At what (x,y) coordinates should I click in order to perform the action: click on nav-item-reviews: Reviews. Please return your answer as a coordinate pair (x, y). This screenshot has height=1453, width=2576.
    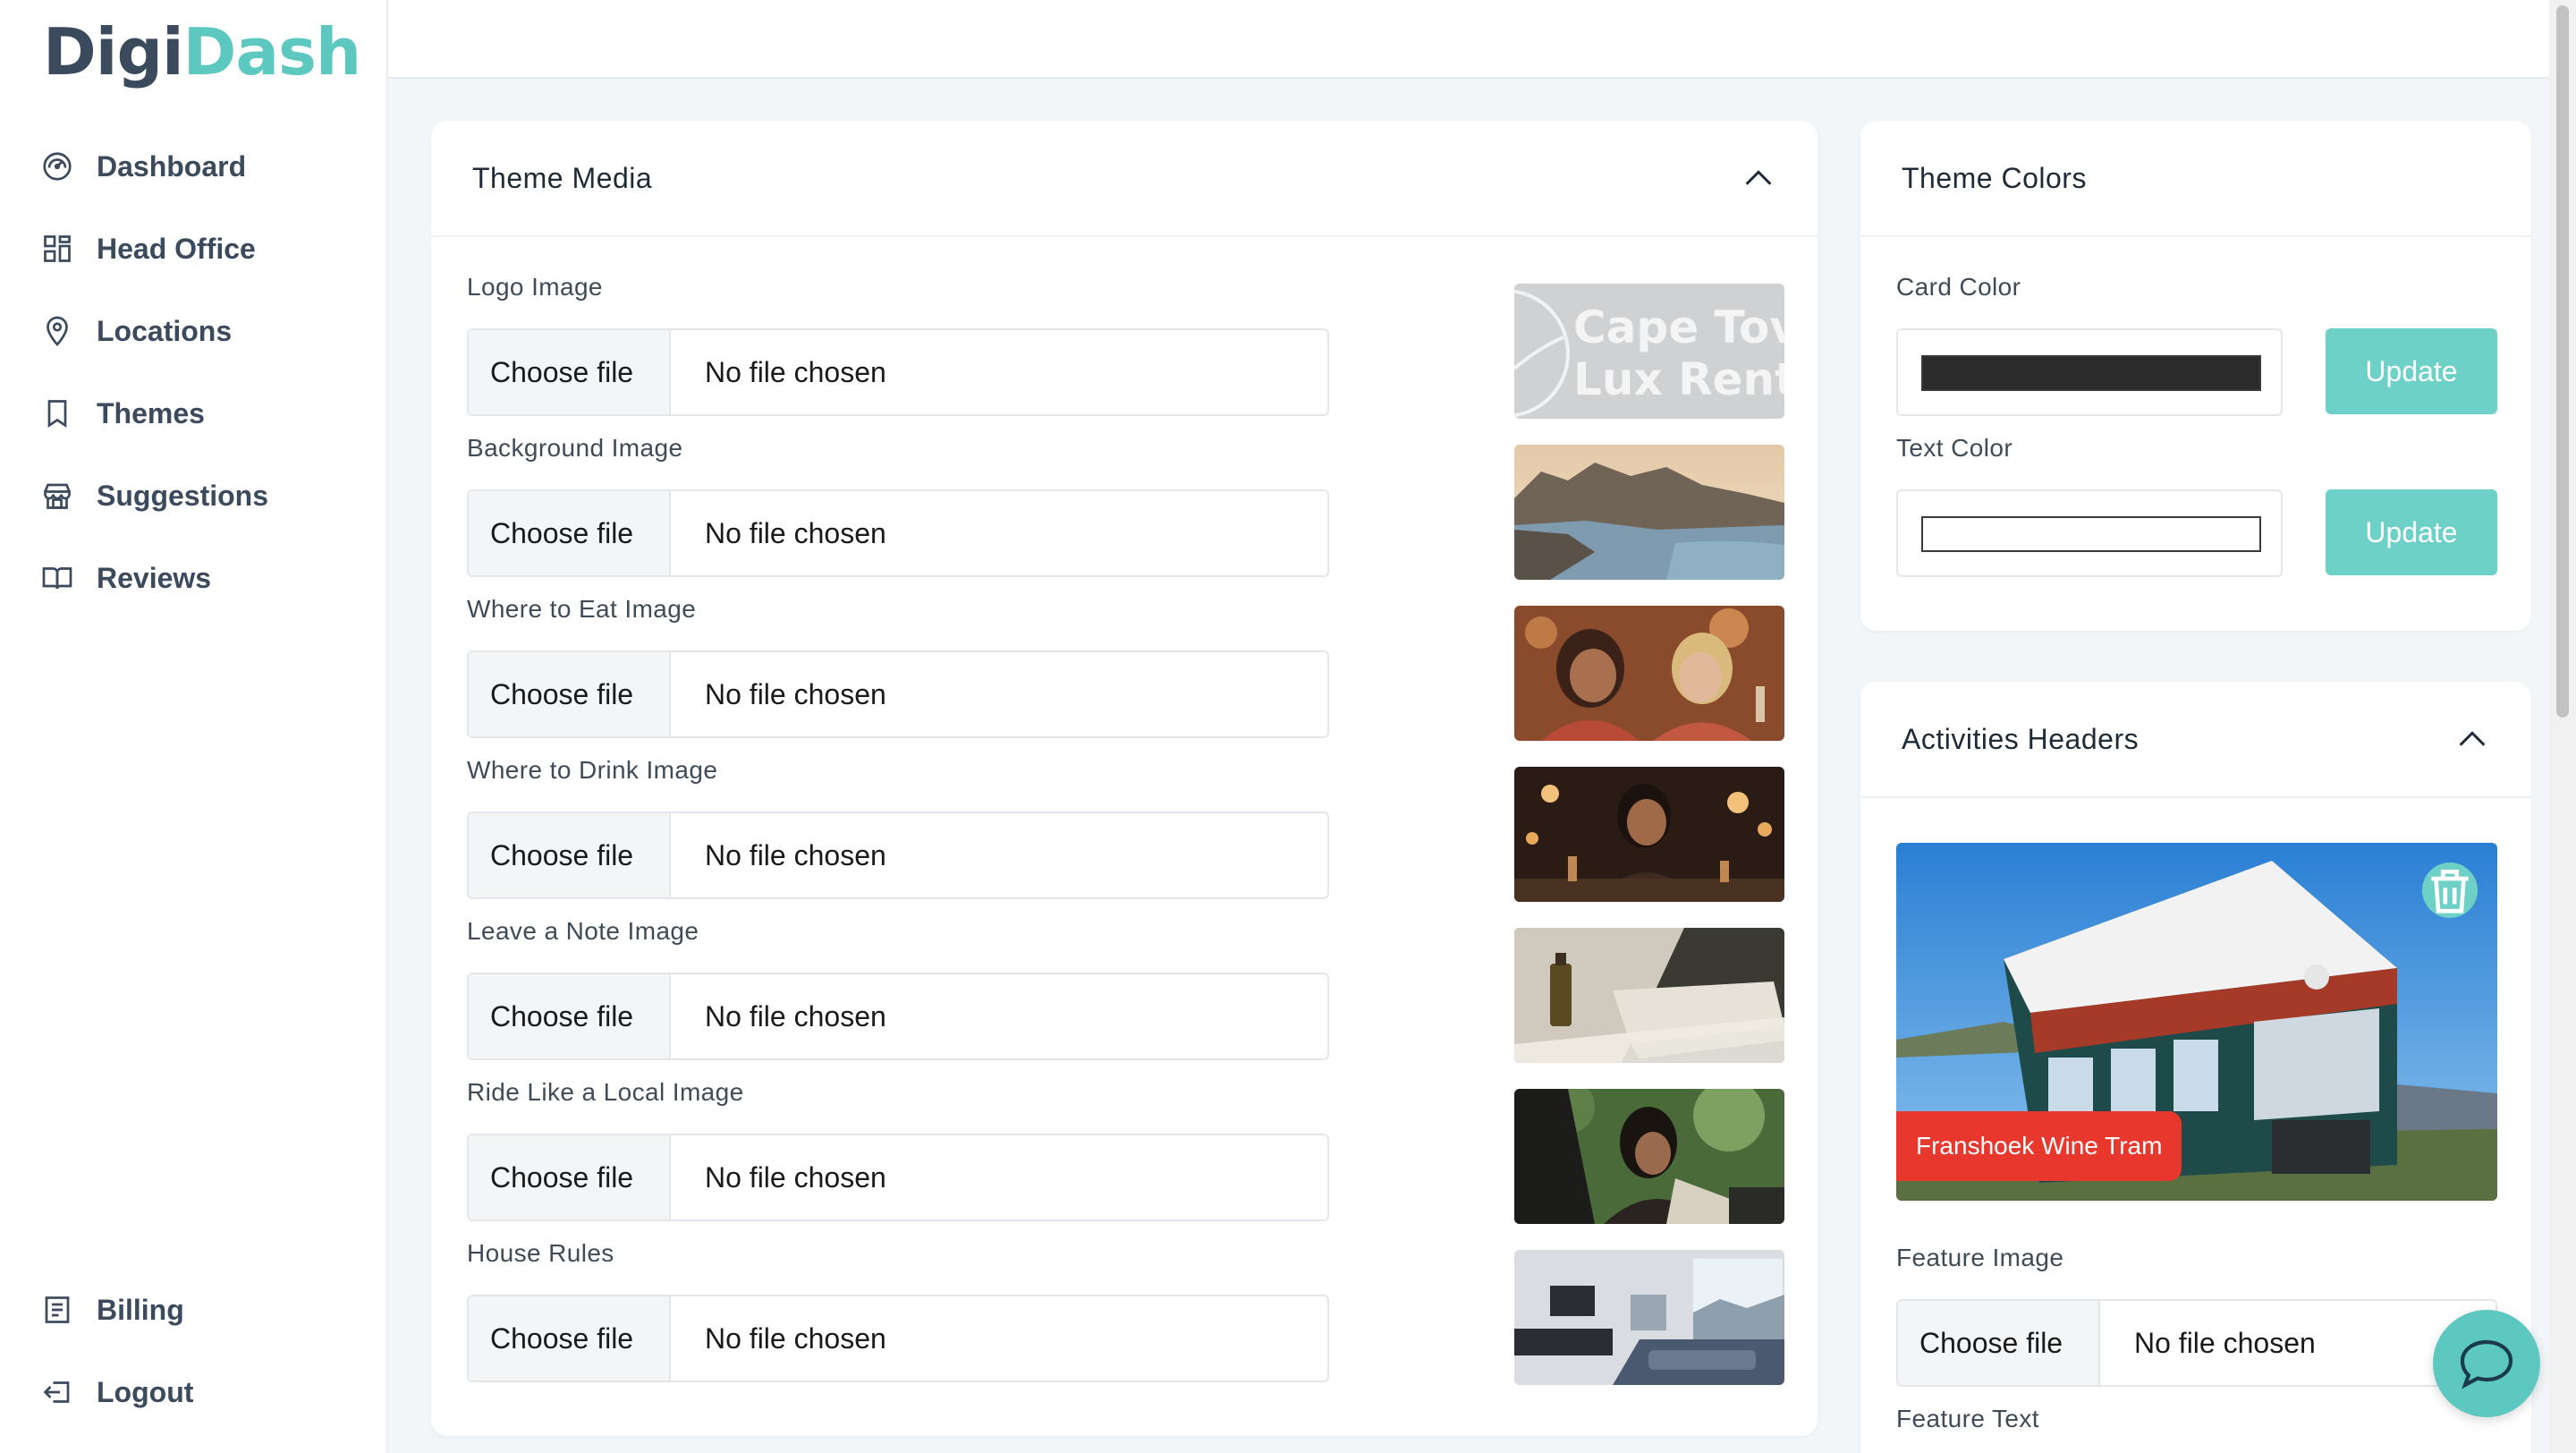
    Looking at the image, I should click on (193, 578).